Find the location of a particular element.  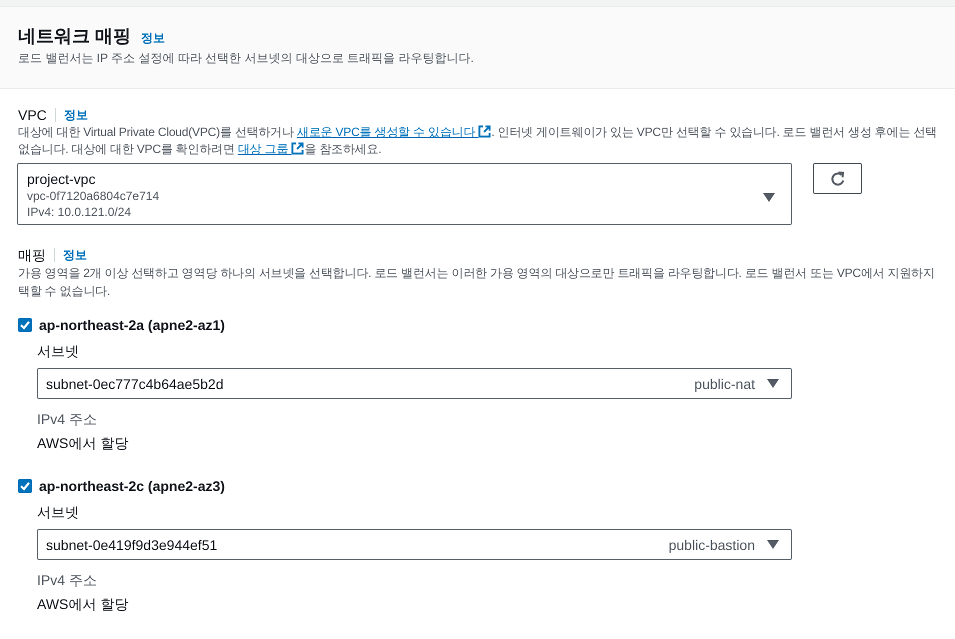

vpc-select: project-vpc vpc-0f7120a6804c7e714 IPv4: 10.0.121.0/24 is located at coordinates (404, 194).